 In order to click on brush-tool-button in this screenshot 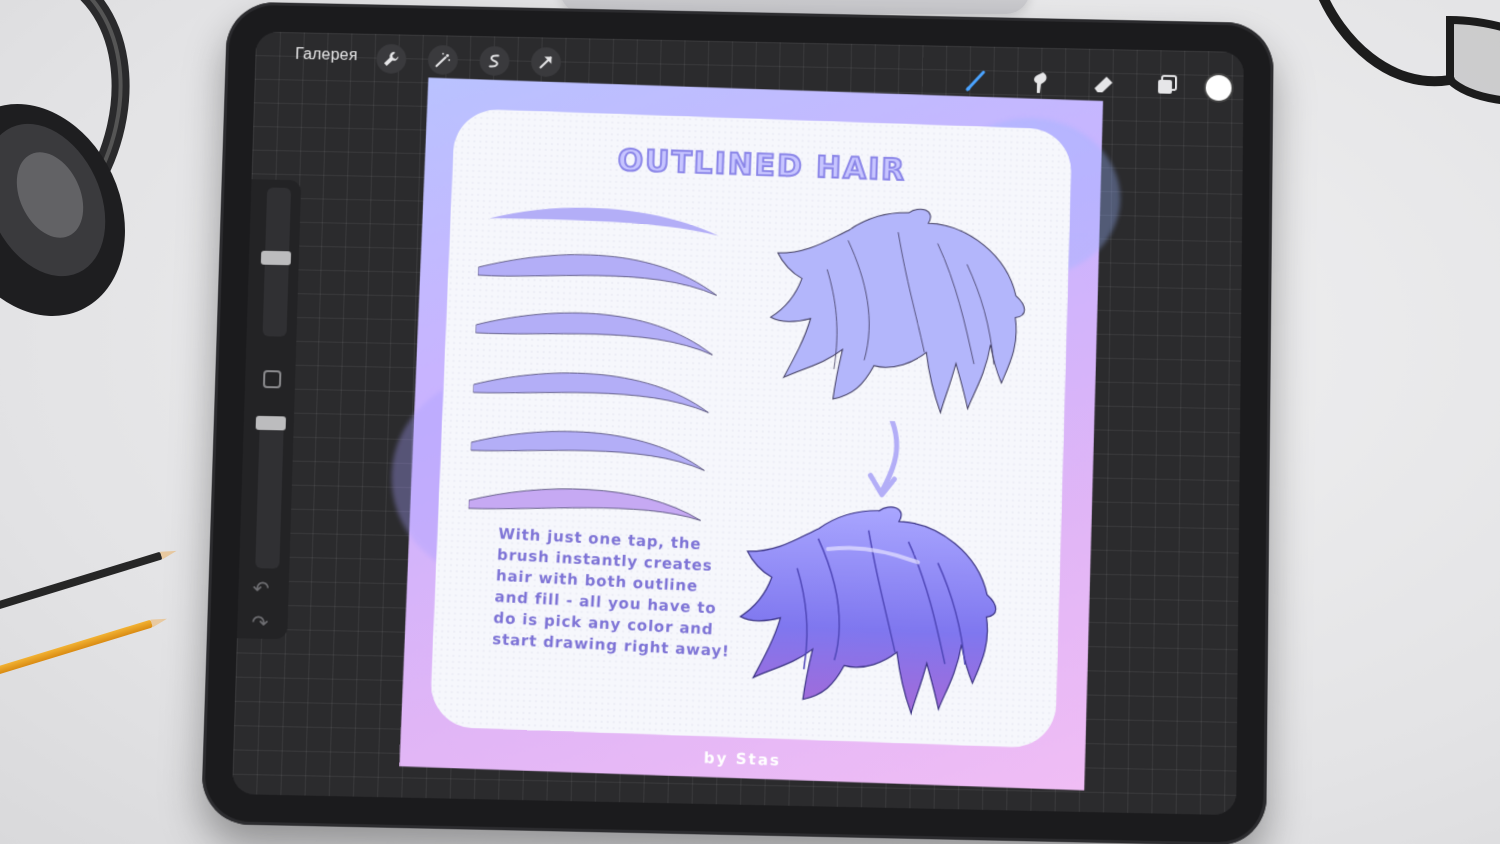, I will do `click(976, 81)`.